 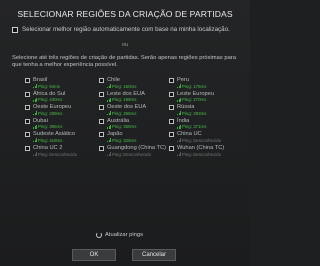 I want to click on region-ping: Ping: 175ms, so click(x=208, y=86).